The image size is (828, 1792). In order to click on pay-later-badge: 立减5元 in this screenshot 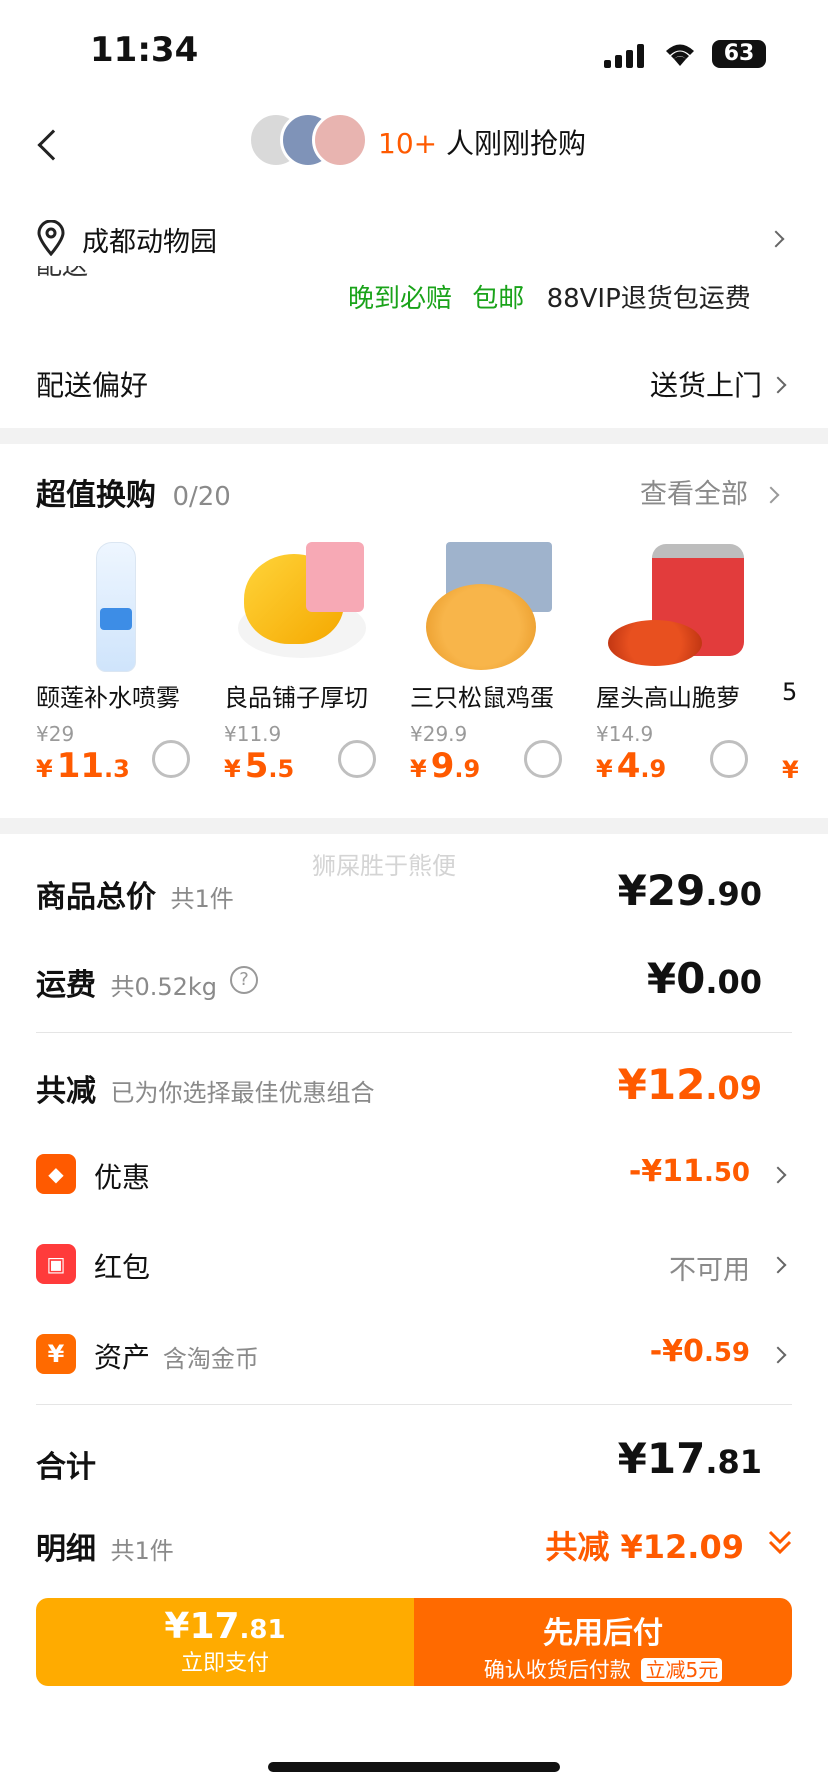, I will do `click(682, 1670)`.